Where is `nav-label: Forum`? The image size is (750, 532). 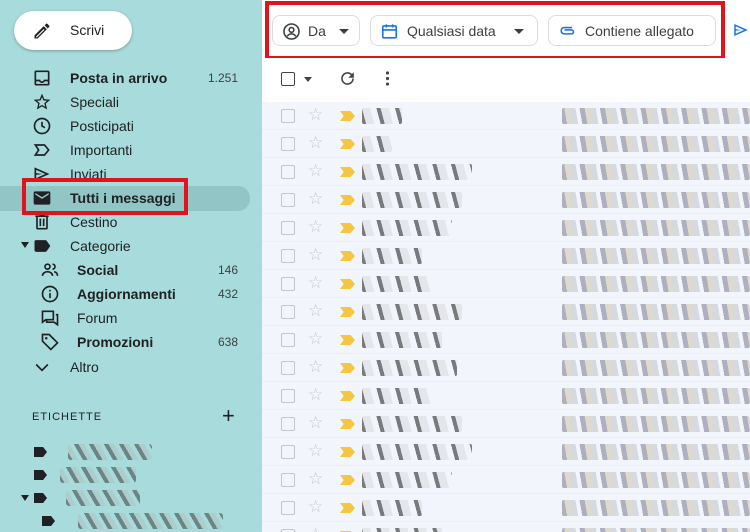
nav-label: Forum is located at coordinates (97, 318).